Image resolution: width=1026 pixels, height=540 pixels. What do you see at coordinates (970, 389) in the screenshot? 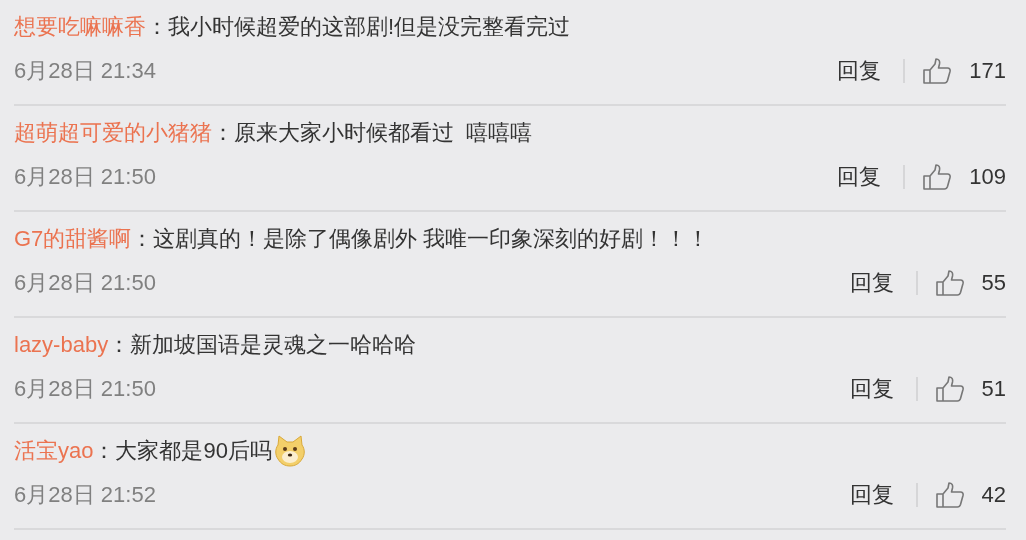
I see `like-button: 51` at bounding box center [970, 389].